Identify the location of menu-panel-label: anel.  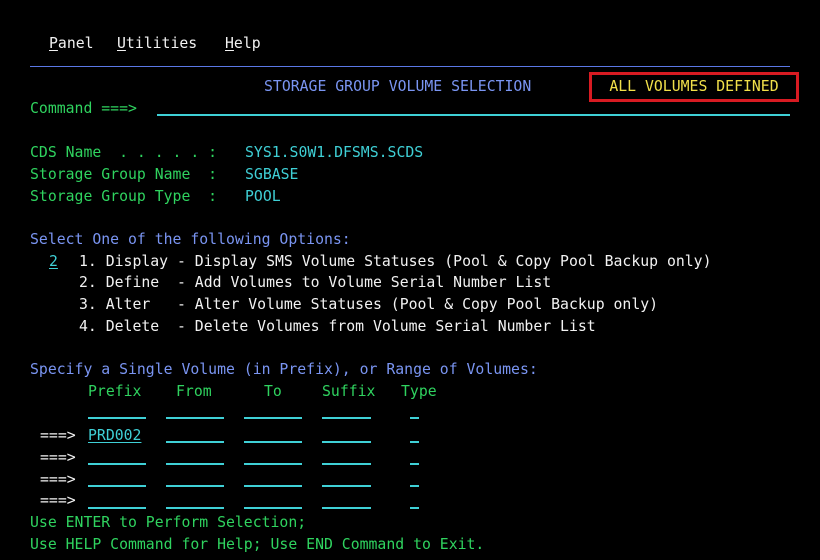
(75, 43).